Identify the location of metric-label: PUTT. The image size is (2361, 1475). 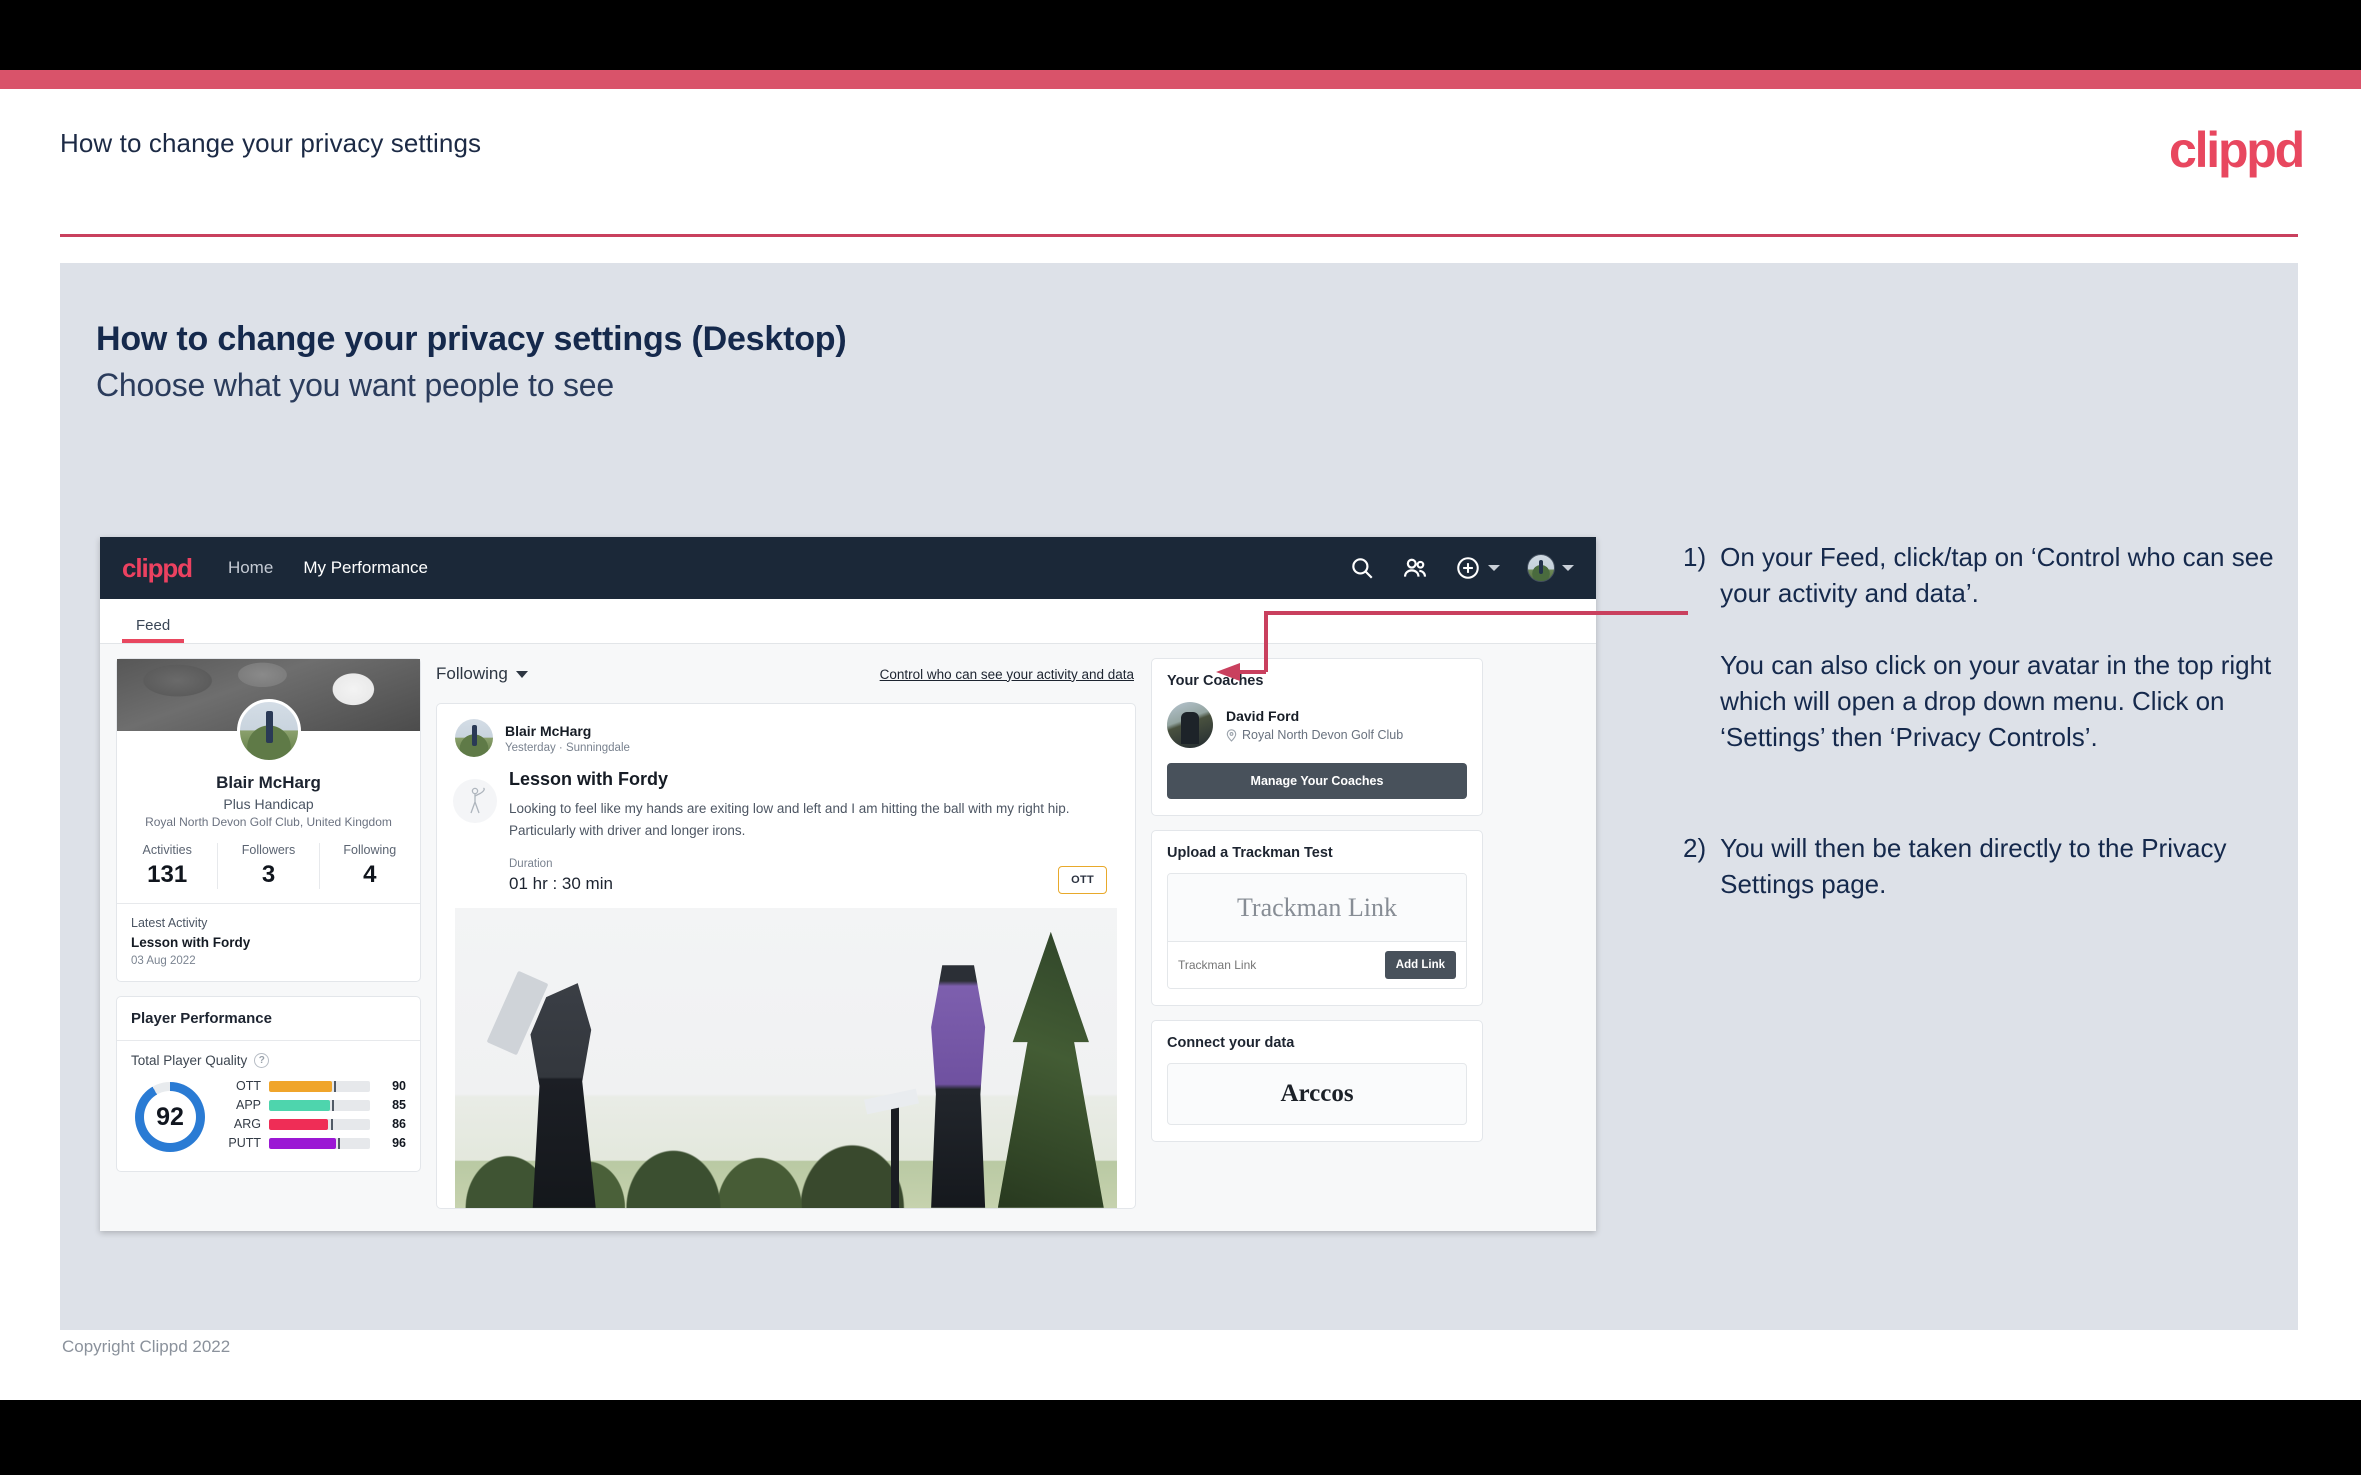
(244, 1143).